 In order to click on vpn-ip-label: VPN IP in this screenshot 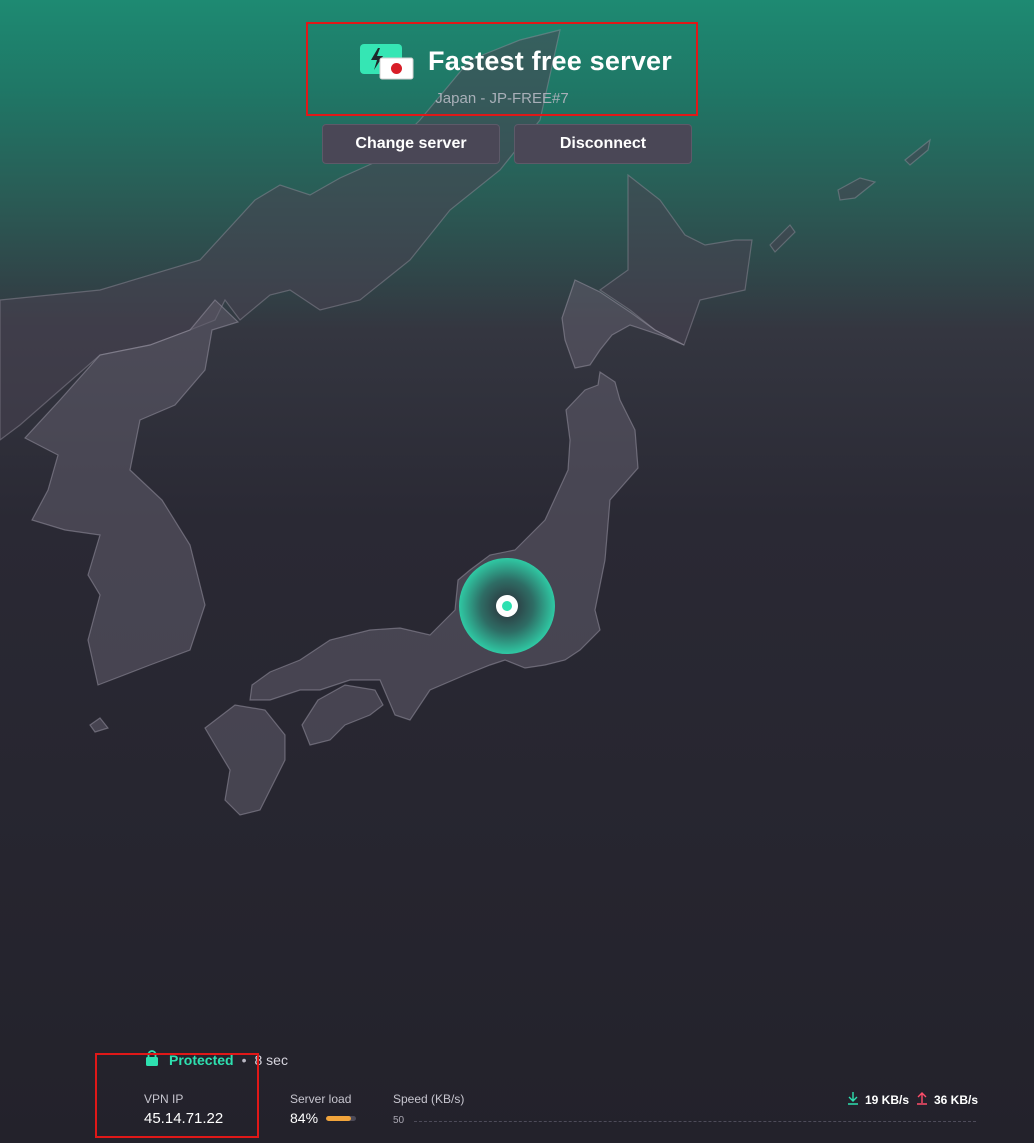, I will do `click(164, 1099)`.